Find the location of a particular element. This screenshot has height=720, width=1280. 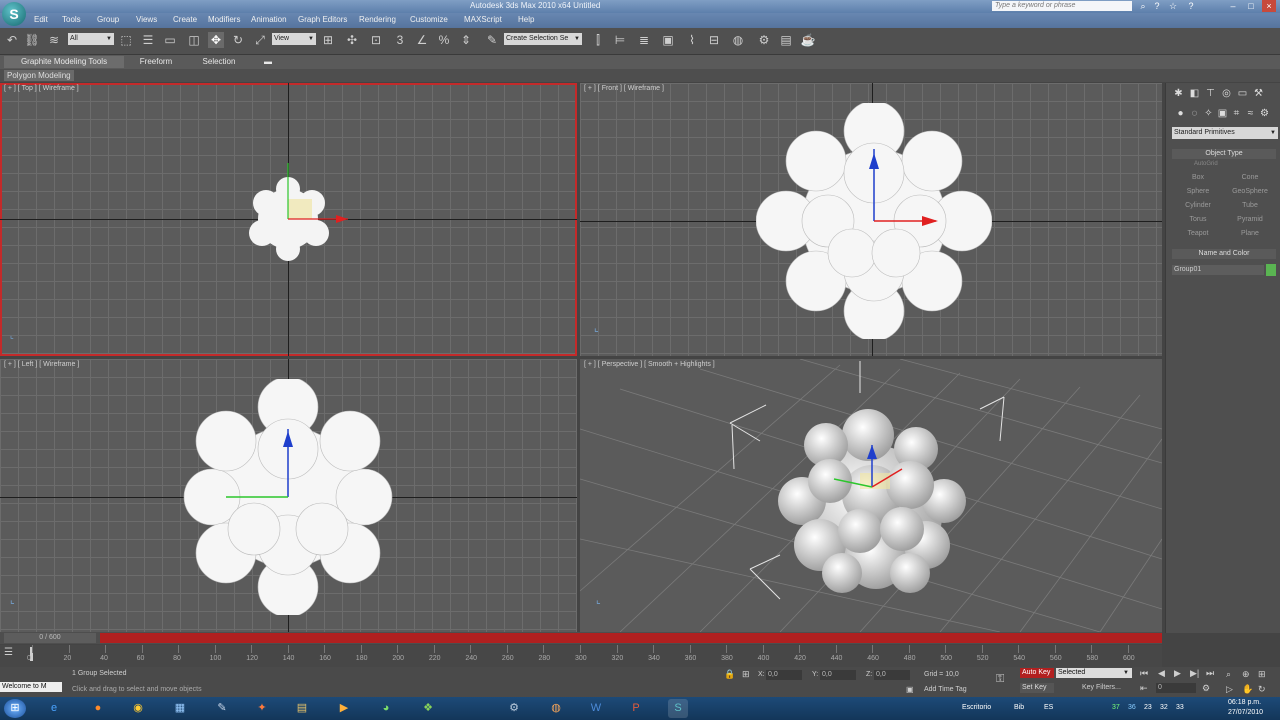

percent-snap-icon: % is located at coordinates (444, 40).